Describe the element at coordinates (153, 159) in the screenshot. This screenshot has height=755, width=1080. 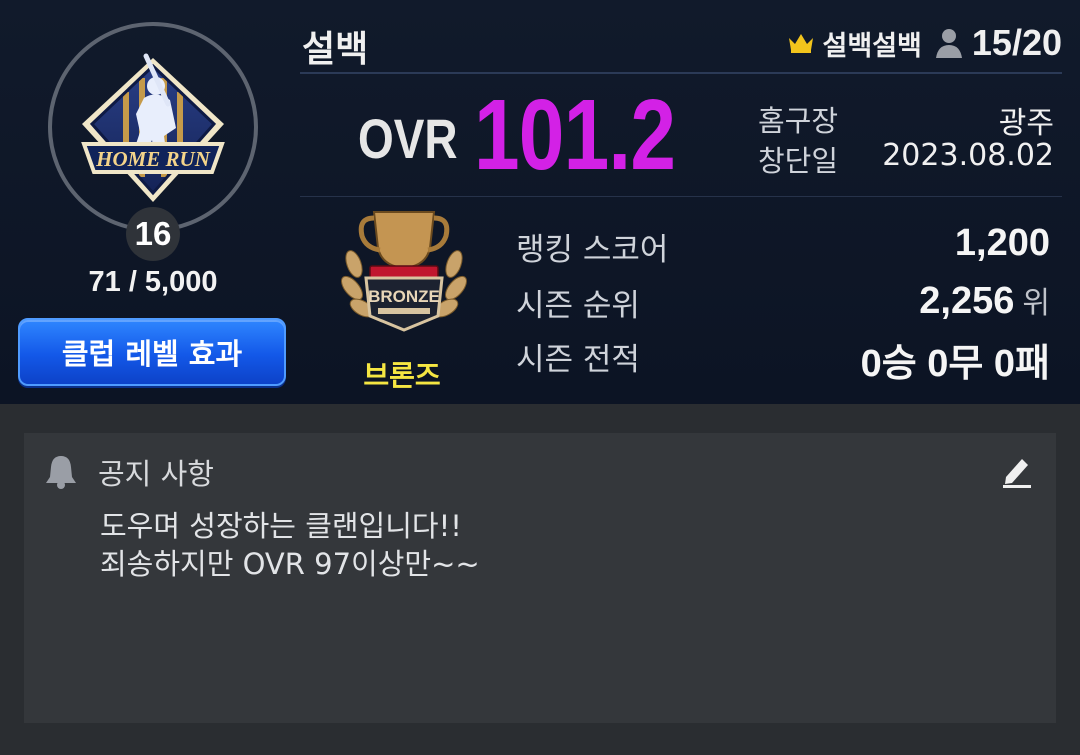
I see `club-emblem-text: HOME RUN` at that location.